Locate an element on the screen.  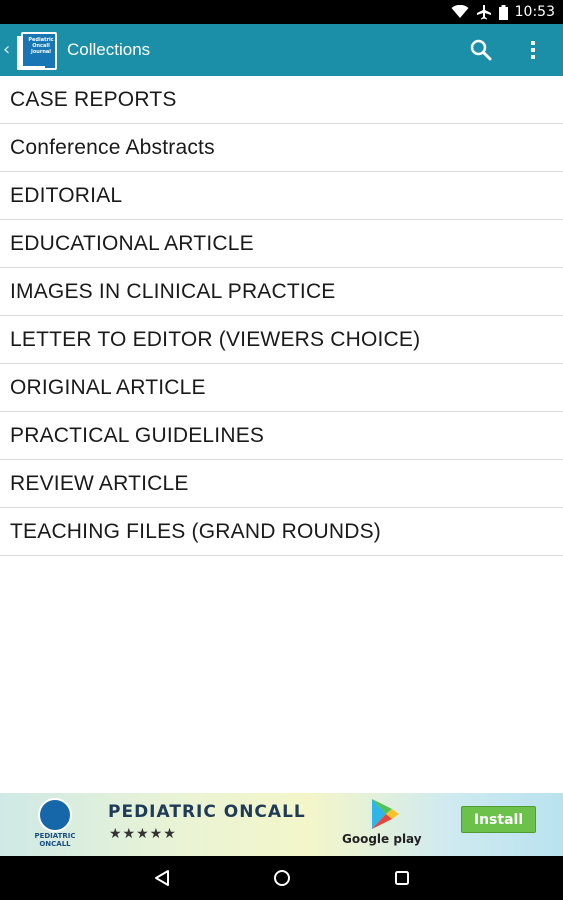
list-item: Conference Abstracts is located at coordinates (281, 148).